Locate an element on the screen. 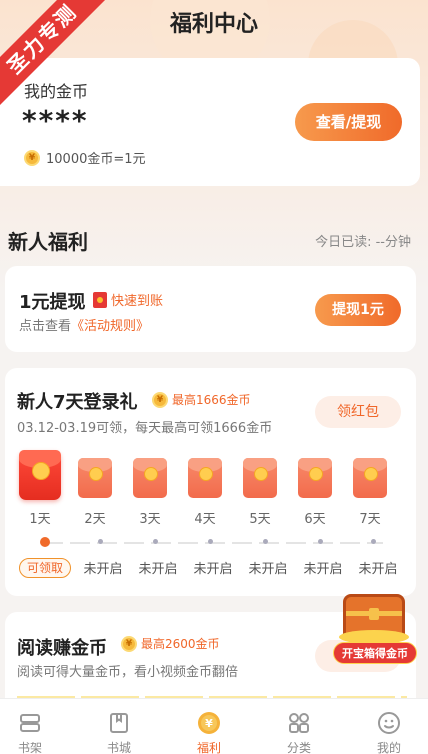  coins-label: 我的金币 is located at coordinates (56, 91).